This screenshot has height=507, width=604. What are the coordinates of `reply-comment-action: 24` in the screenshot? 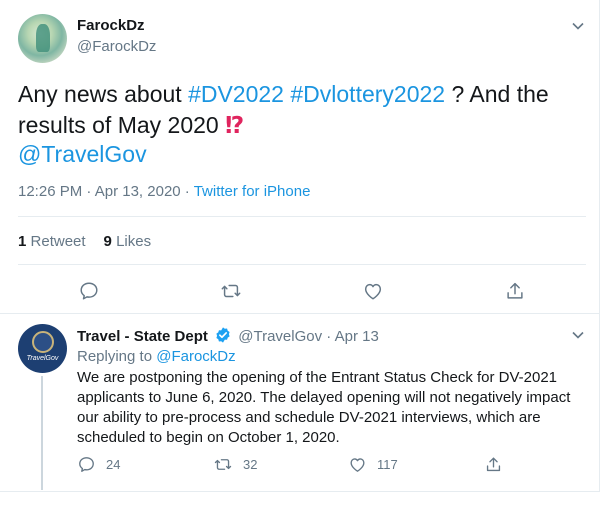 It's located at (98, 464).